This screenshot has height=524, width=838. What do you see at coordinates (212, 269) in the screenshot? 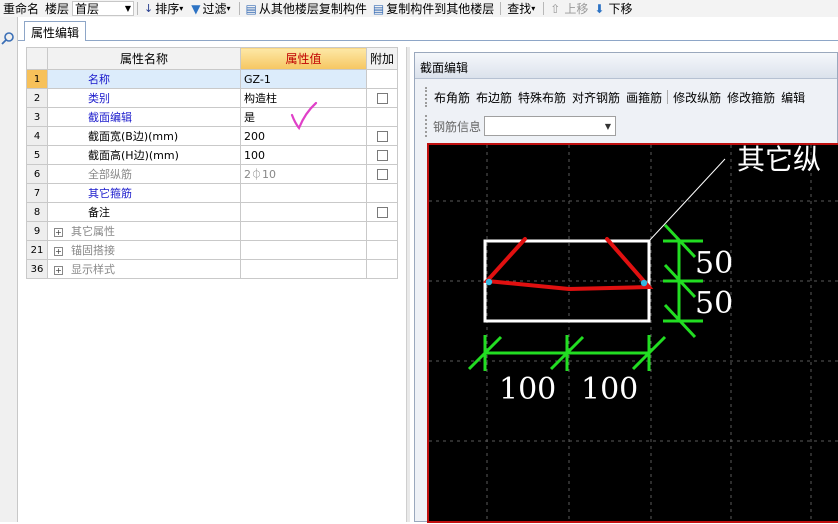
I see `table-row: 36 + 显示样式` at bounding box center [212, 269].